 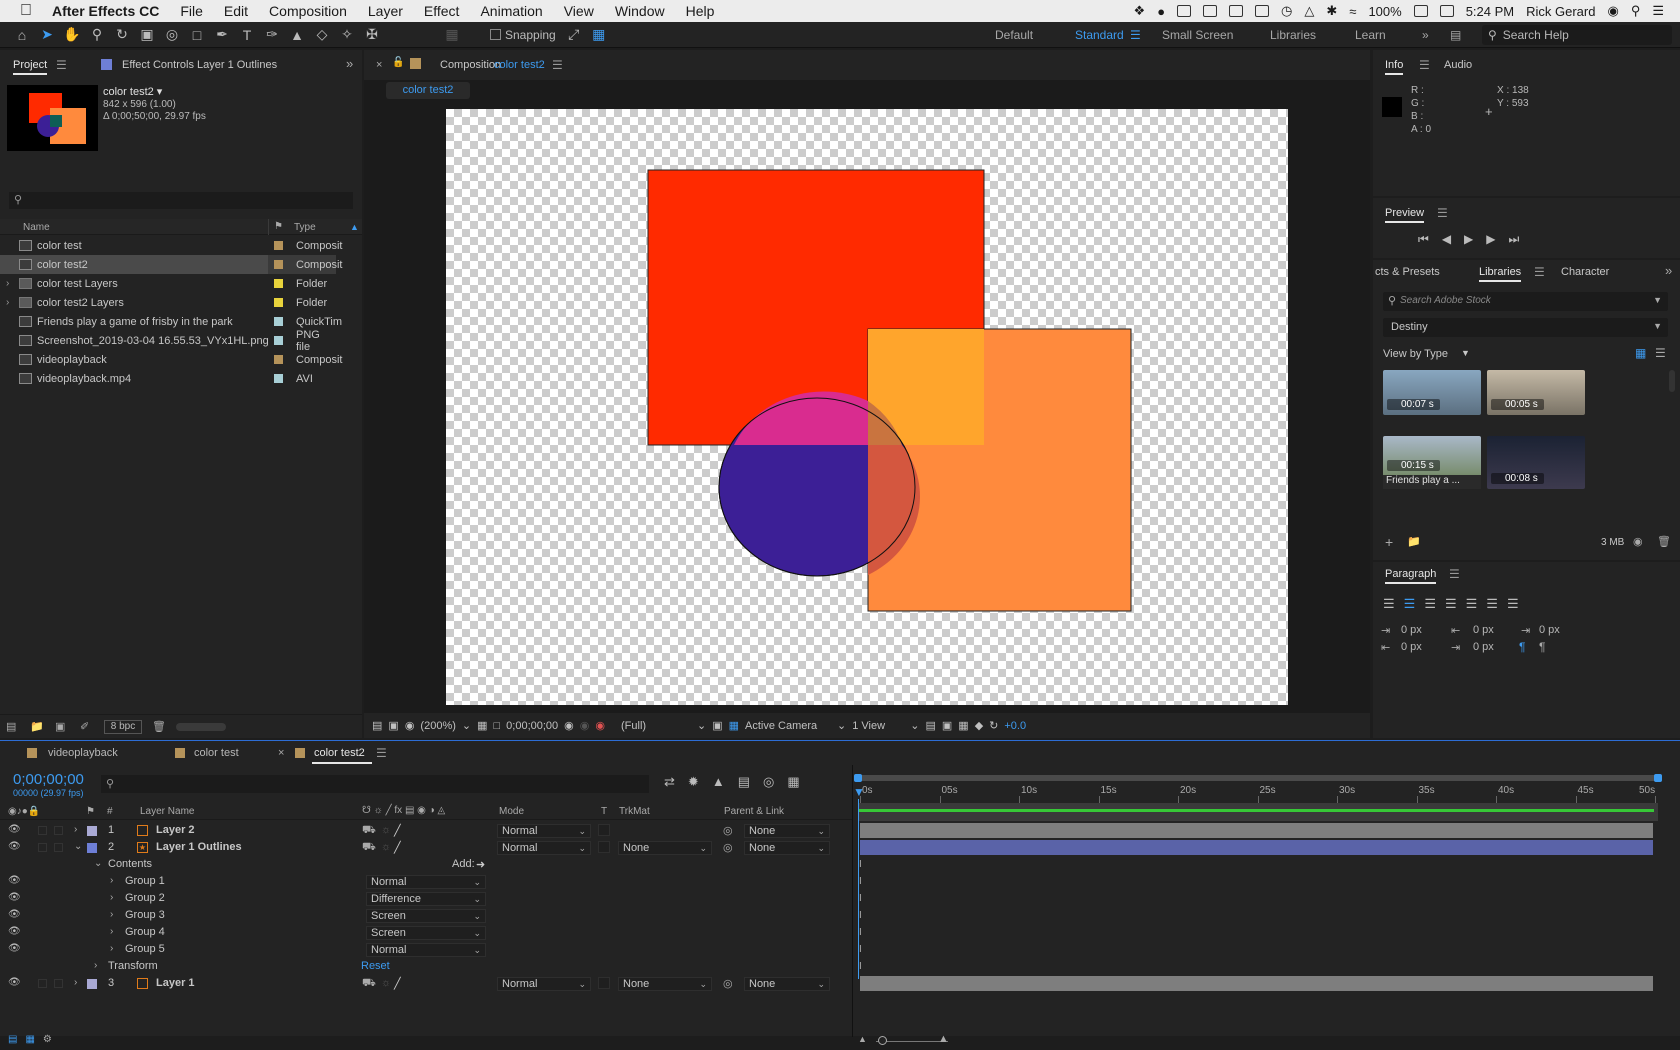 I want to click on project-bpc: 8 bpc, so click(x=123, y=727).